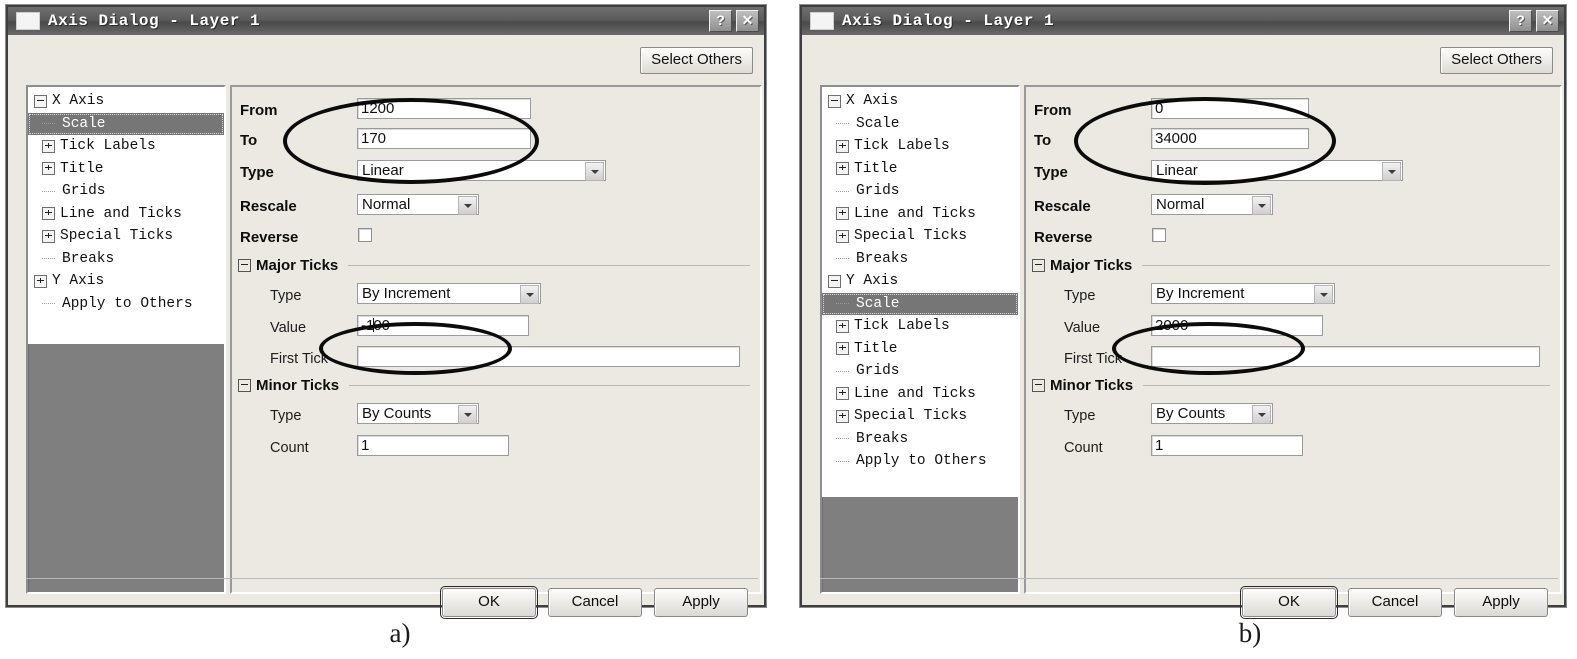  What do you see at coordinates (443, 325) in the screenshot?
I see `major-value-input: -100` at bounding box center [443, 325].